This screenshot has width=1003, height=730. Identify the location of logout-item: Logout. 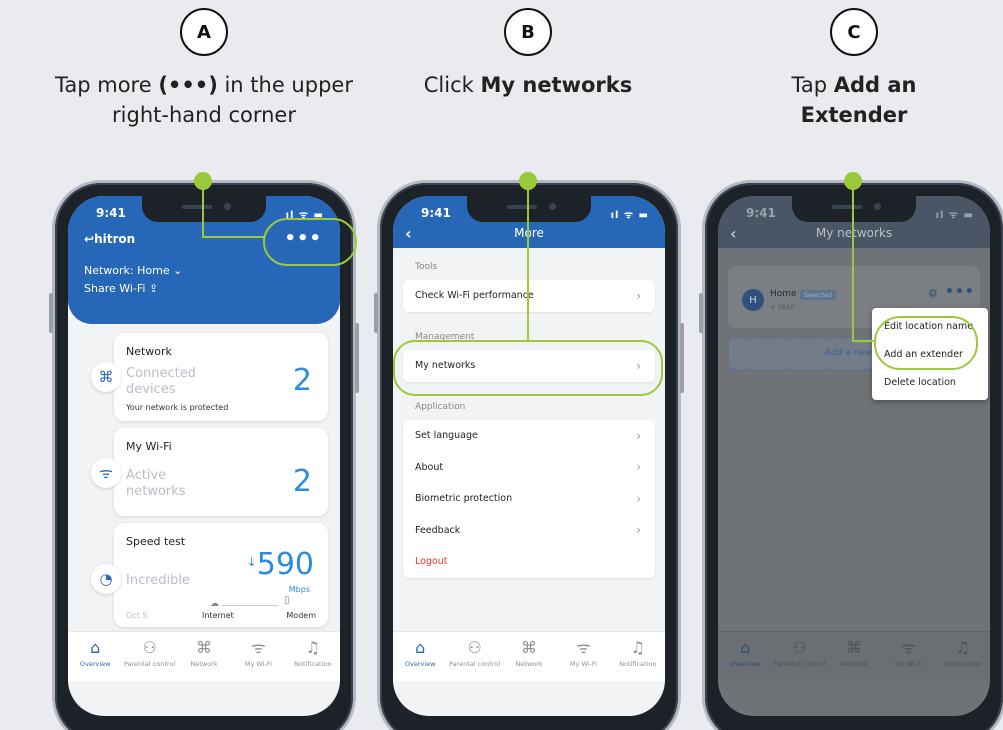
(529, 562).